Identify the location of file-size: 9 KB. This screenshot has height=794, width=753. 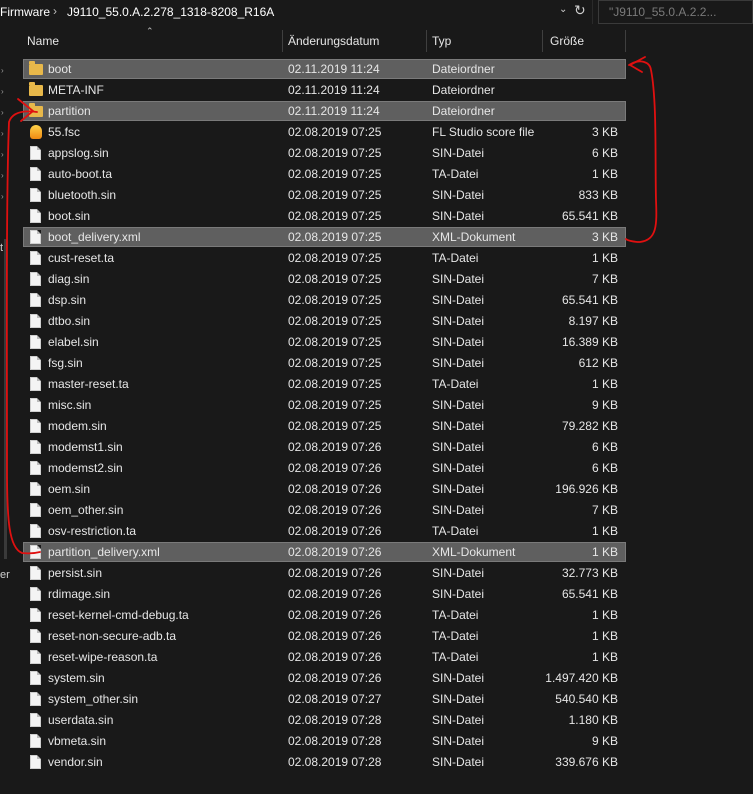
(604, 405).